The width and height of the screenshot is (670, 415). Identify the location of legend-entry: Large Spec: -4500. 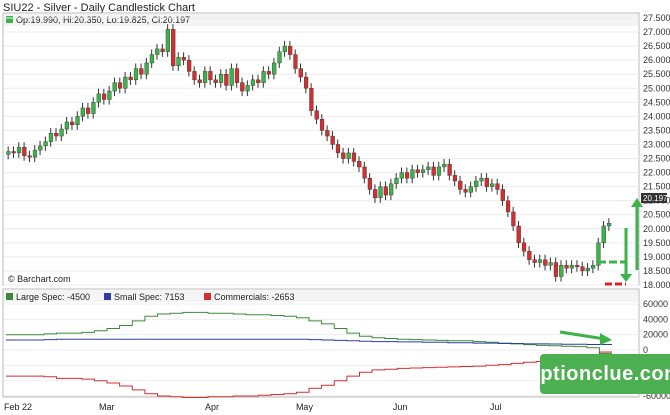
(53, 297).